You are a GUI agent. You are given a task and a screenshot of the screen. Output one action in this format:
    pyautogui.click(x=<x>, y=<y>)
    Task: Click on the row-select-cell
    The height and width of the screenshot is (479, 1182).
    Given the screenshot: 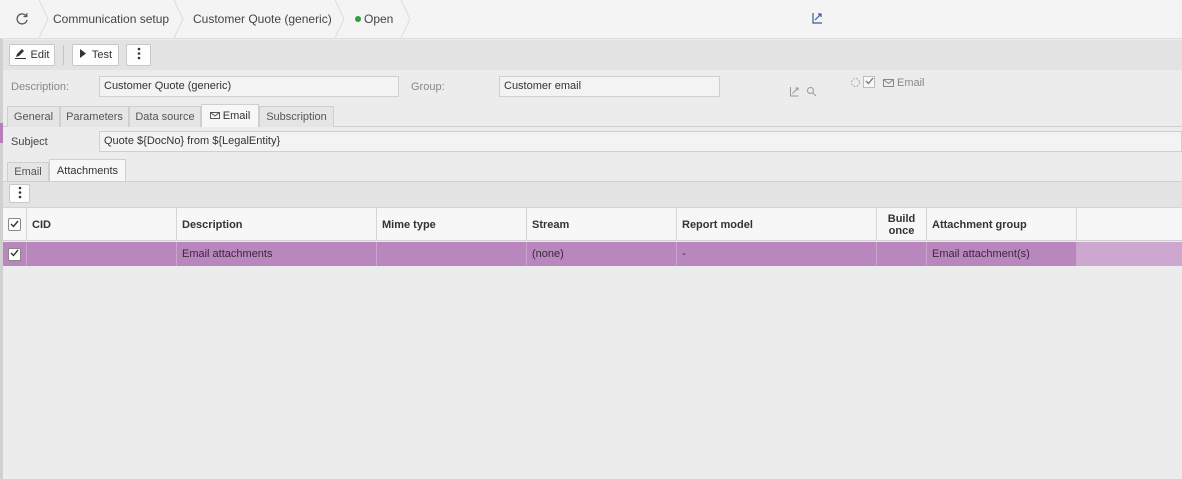 What is the action you would take?
    pyautogui.click(x=15, y=254)
    